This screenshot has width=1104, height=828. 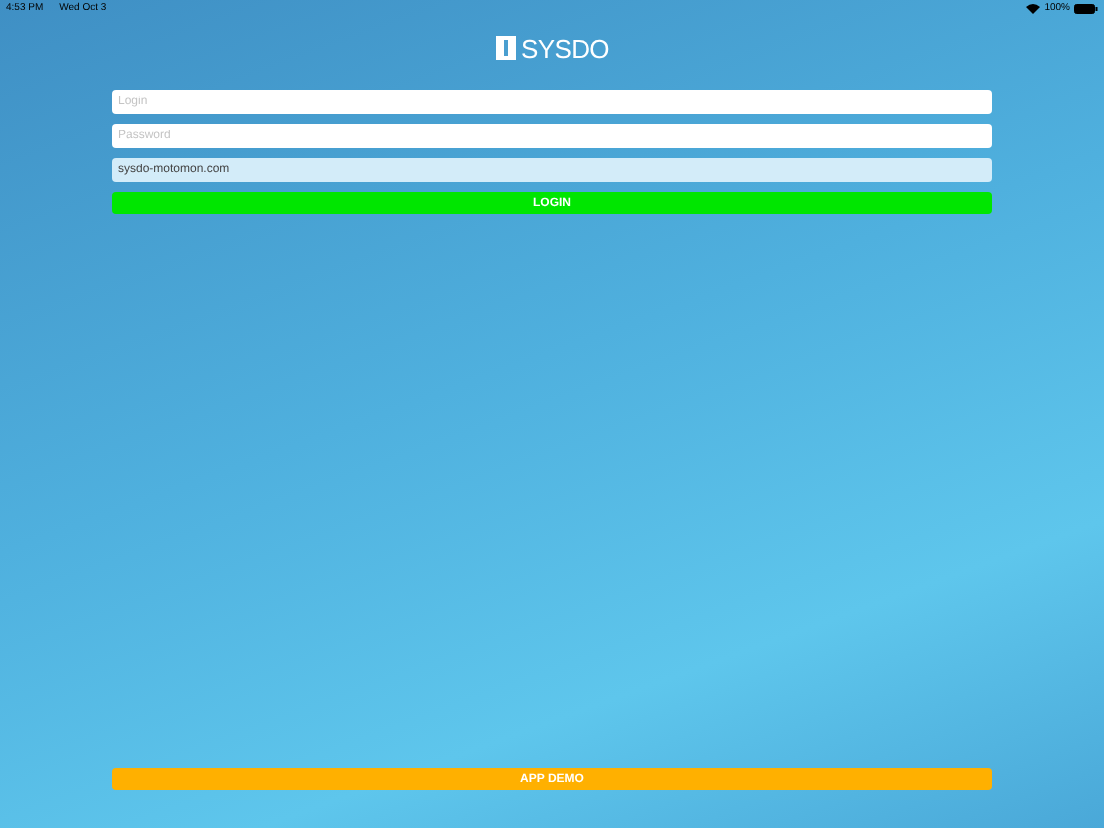 I want to click on battery-icon, so click(x=1086, y=9).